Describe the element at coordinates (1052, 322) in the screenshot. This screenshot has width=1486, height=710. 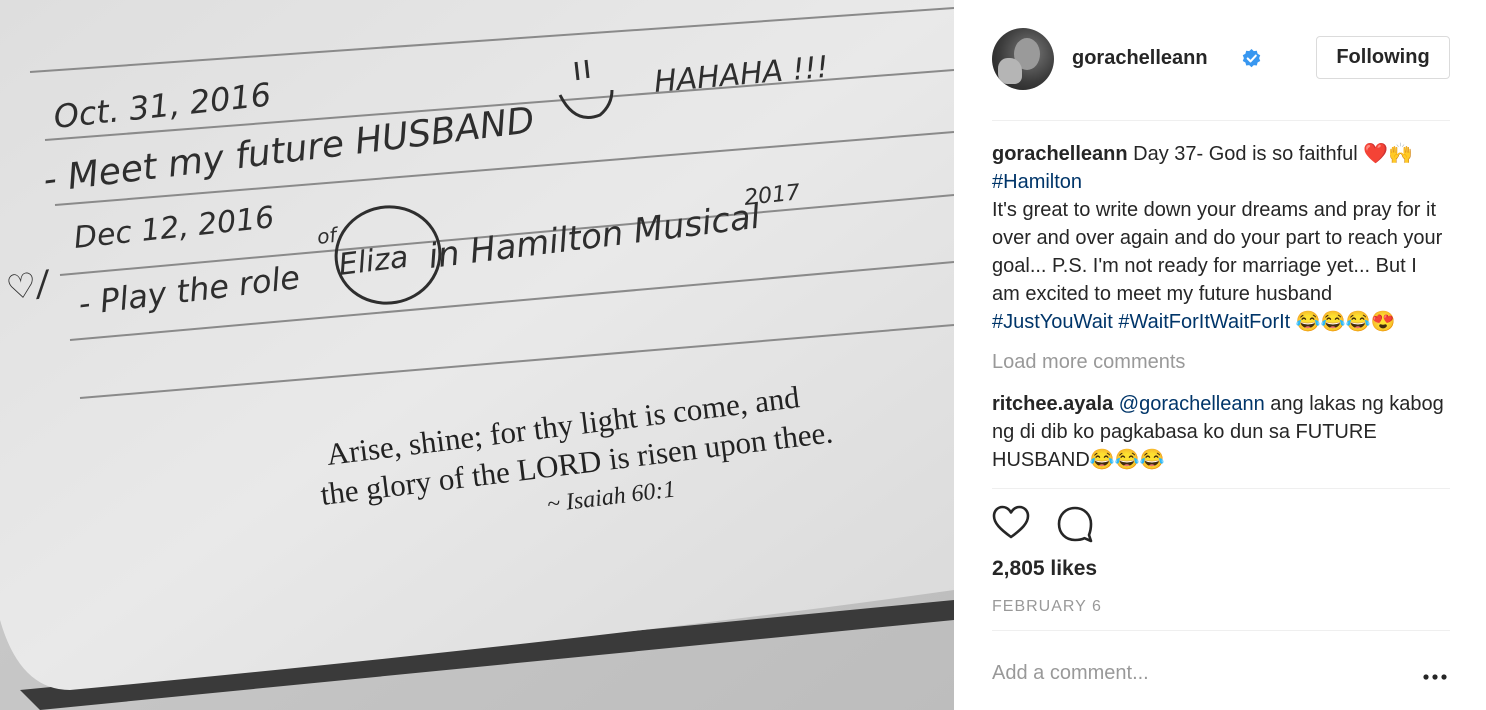
I see `hashtag-justyouwait: #JustYouWait` at that location.